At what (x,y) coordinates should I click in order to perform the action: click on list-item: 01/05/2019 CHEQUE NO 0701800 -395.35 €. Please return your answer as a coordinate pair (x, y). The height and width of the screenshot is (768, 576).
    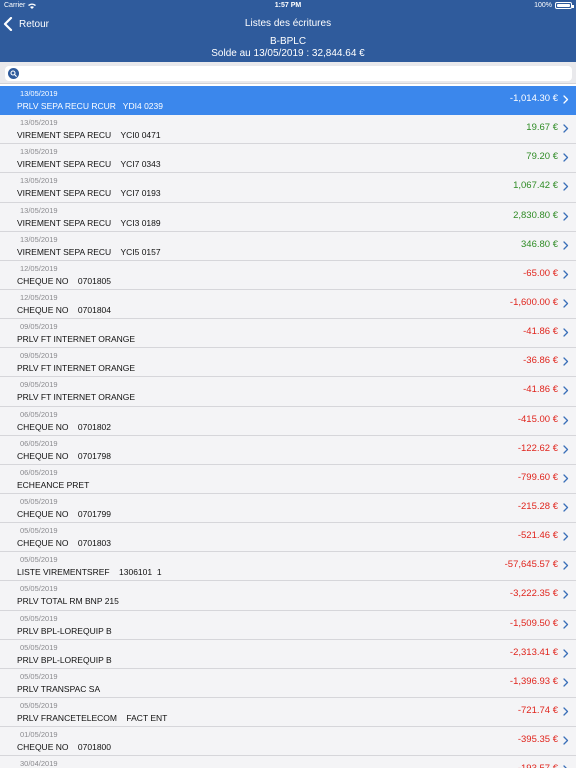
    Looking at the image, I should click on (288, 742).